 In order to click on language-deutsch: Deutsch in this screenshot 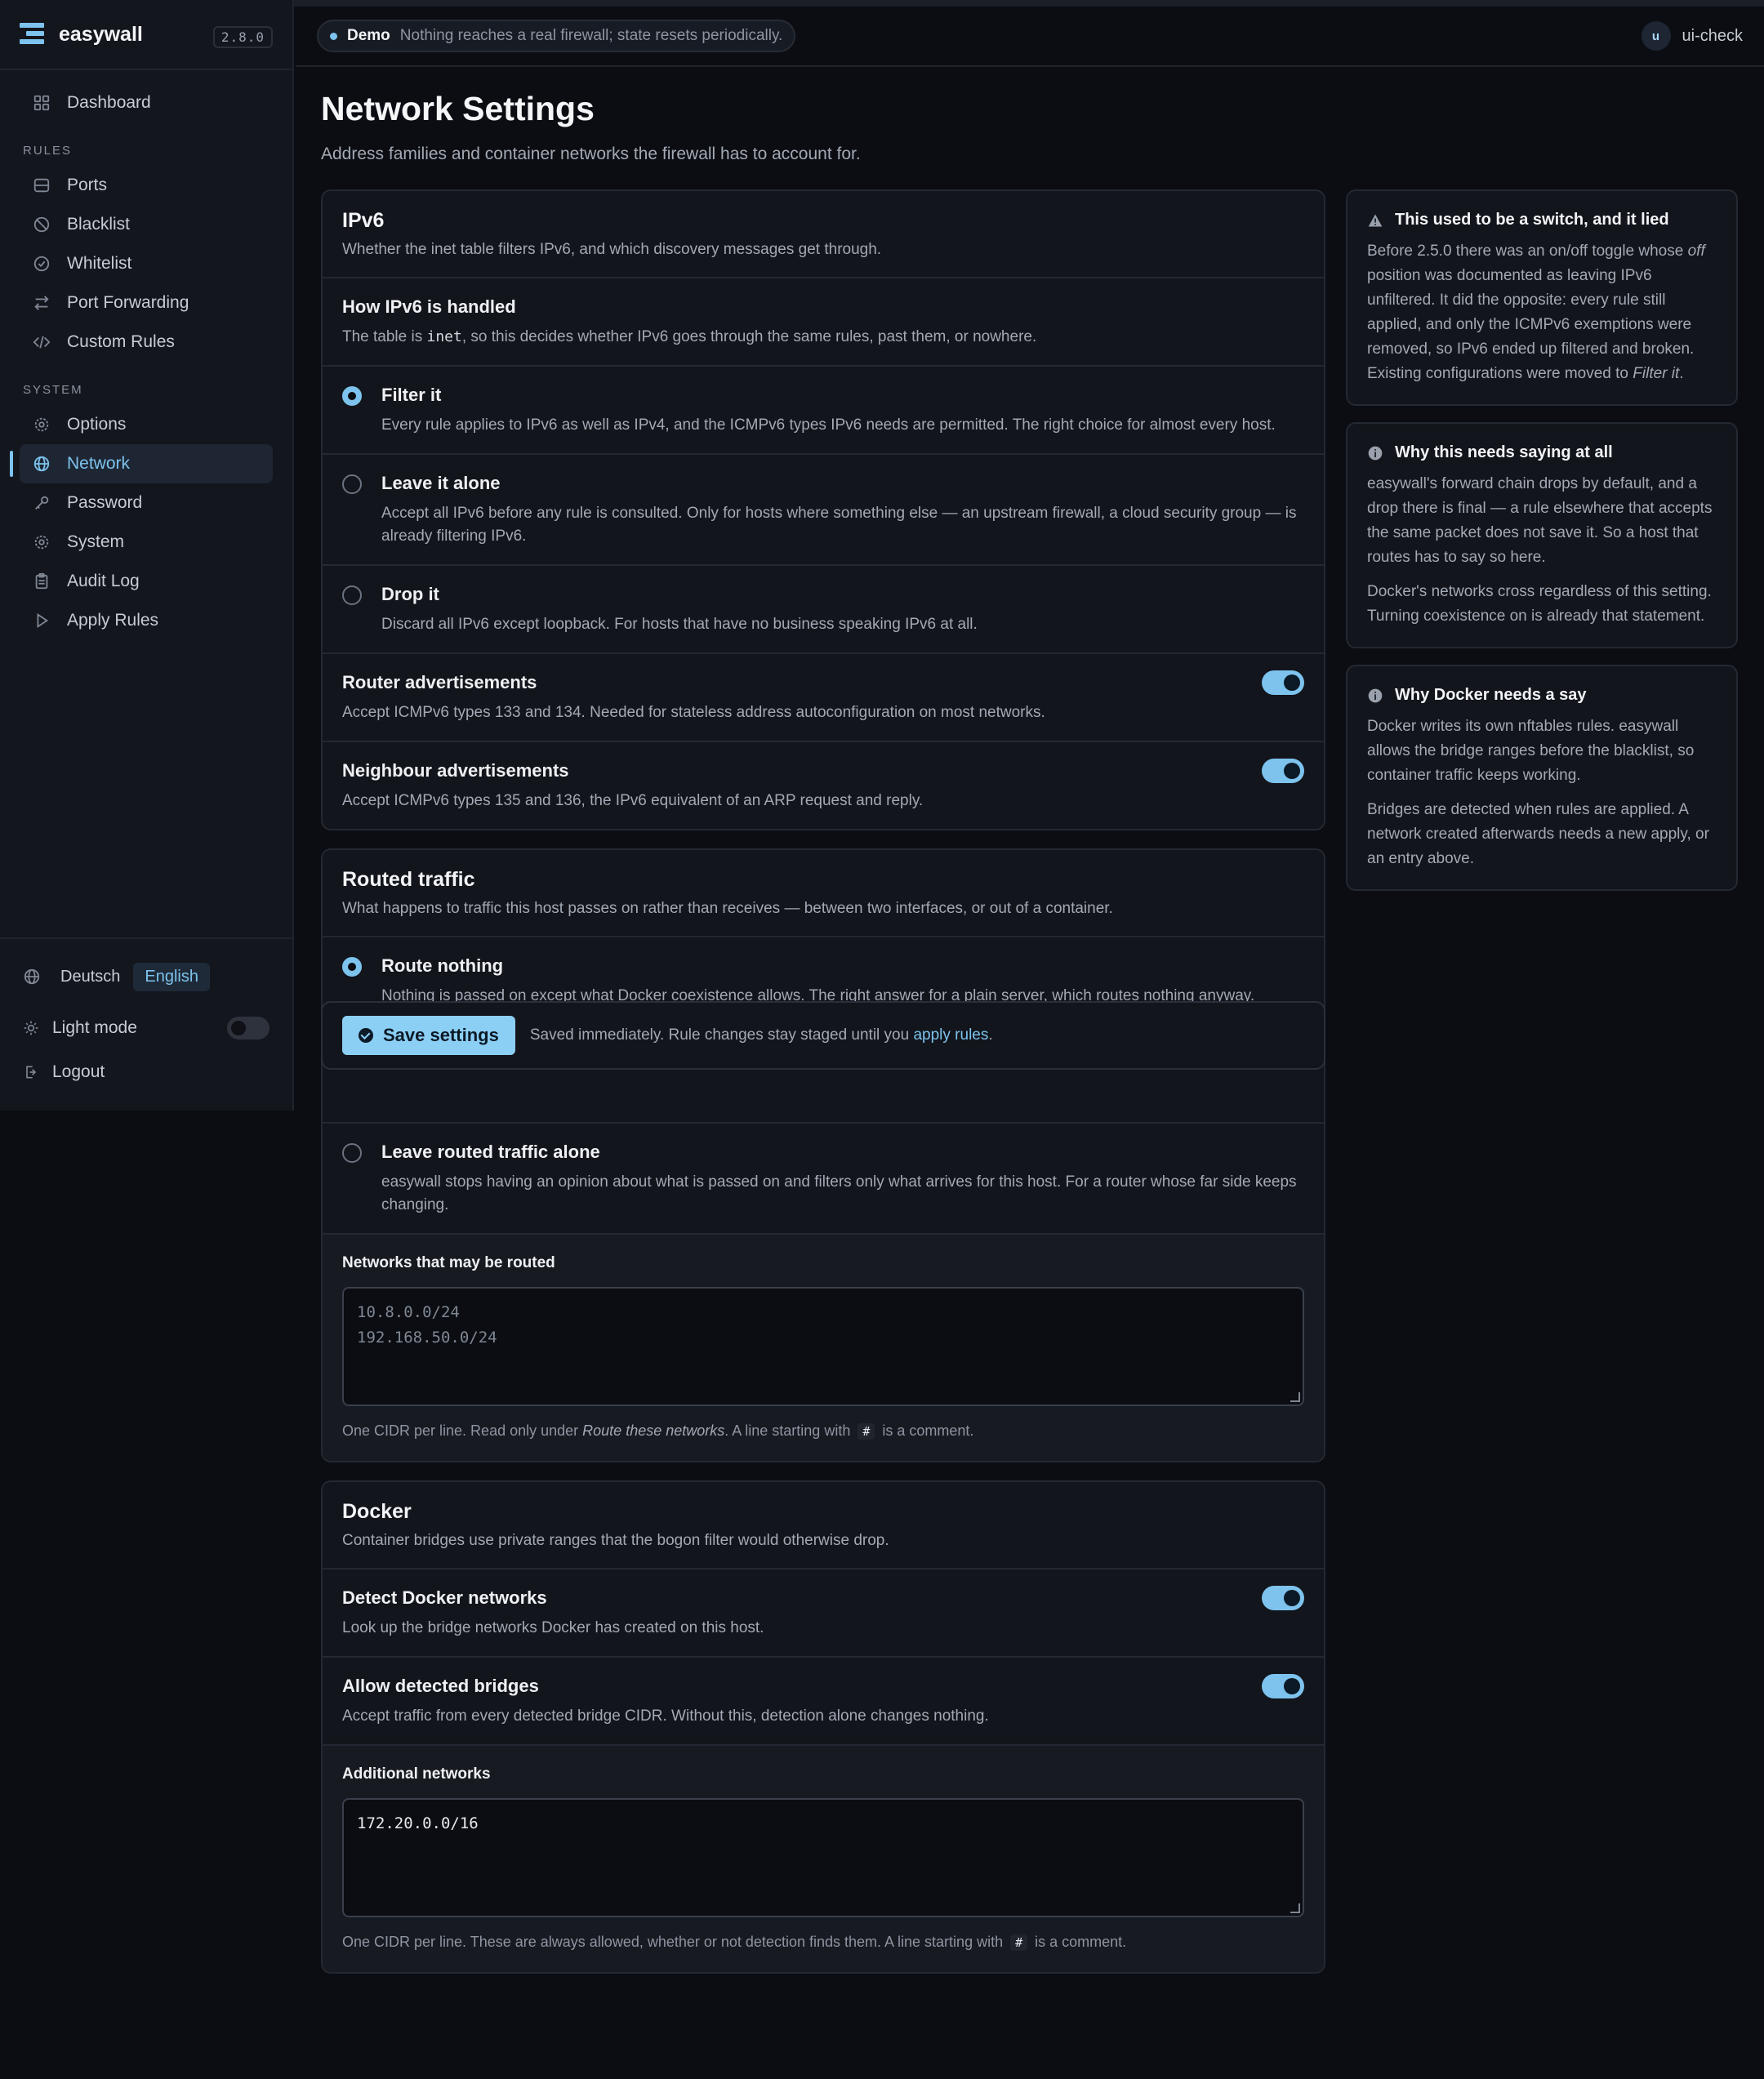, I will do `click(90, 977)`.